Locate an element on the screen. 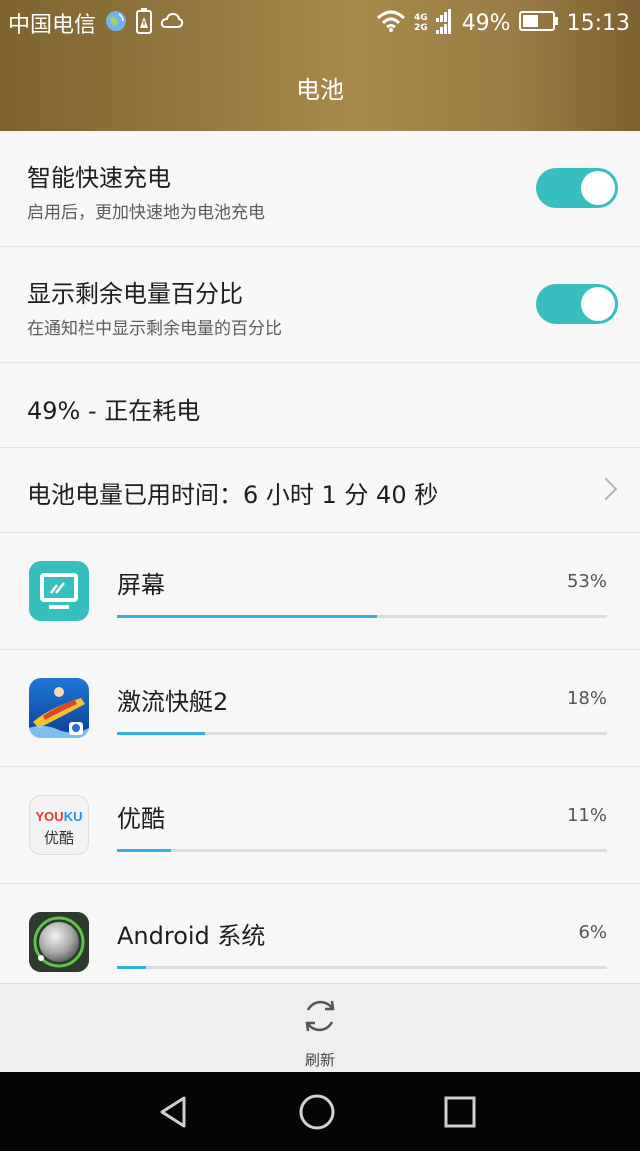 Image resolution: width=640 pixels, height=1151 pixels. show-percent-toggle is located at coordinates (577, 304).